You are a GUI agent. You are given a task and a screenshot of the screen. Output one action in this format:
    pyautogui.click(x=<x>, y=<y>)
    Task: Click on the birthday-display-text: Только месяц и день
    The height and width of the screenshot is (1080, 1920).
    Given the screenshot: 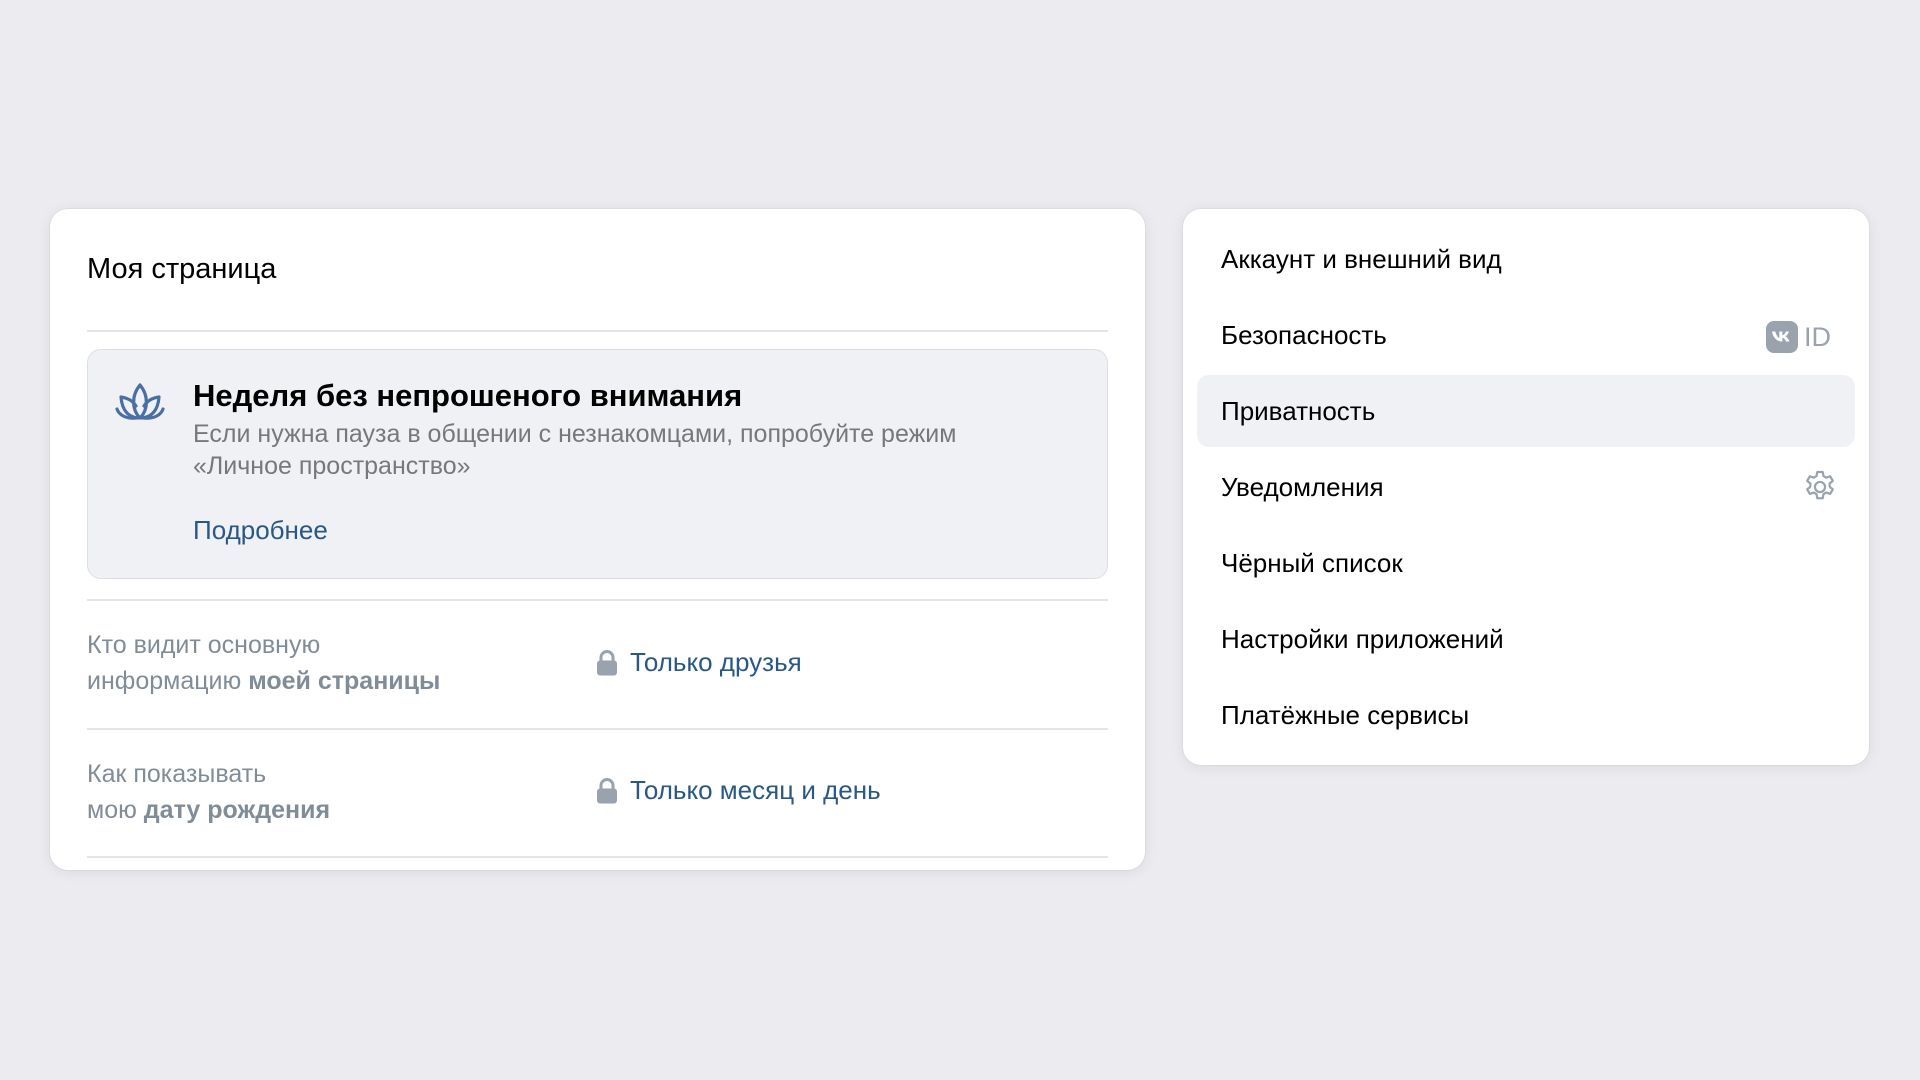 What is the action you would take?
    pyautogui.click(x=755, y=790)
    